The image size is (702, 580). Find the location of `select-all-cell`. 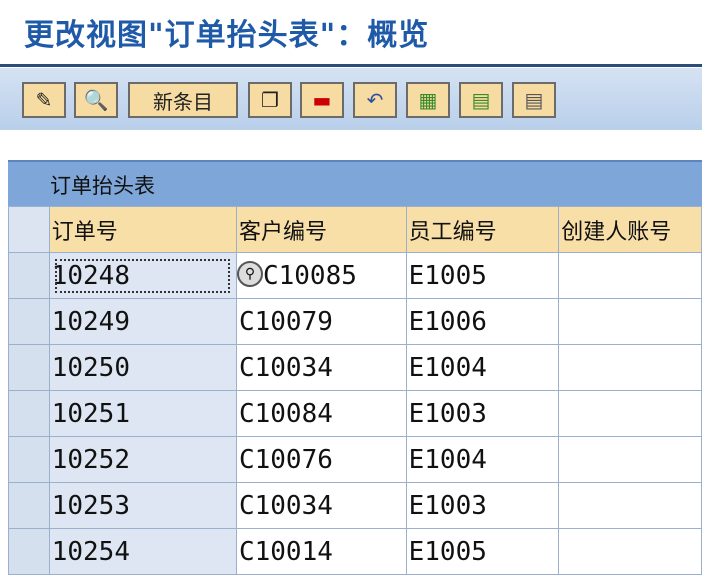

select-all-cell is located at coordinates (29, 229).